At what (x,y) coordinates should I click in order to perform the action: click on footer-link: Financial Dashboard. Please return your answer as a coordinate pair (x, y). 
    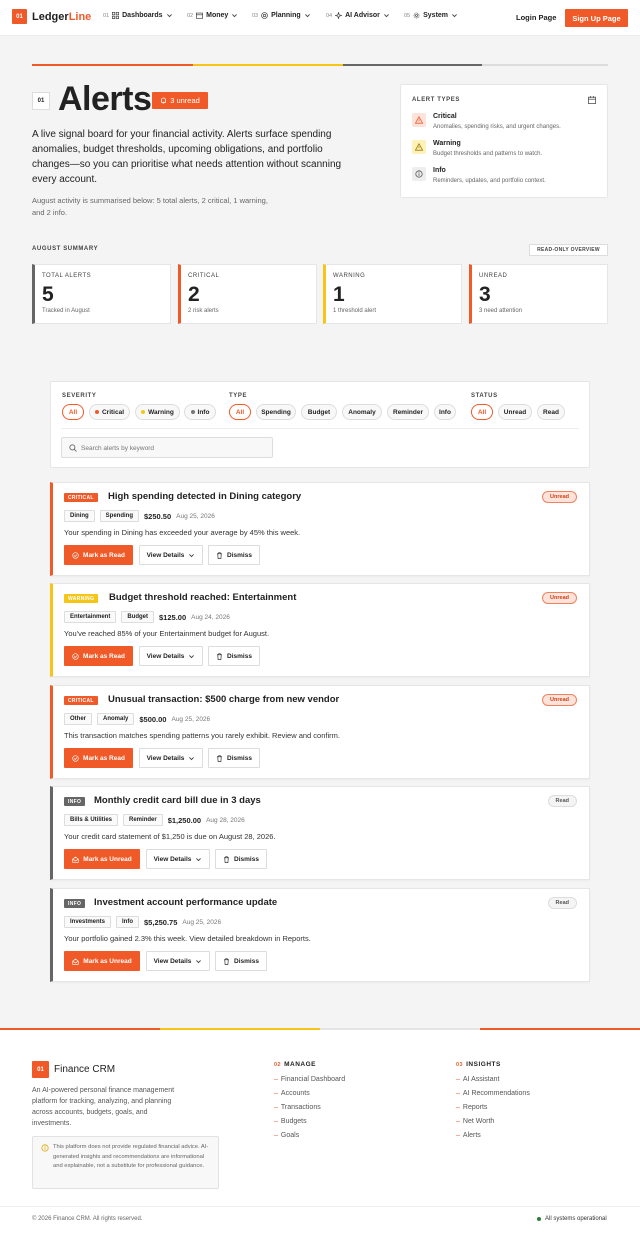
    Looking at the image, I should click on (309, 1079).